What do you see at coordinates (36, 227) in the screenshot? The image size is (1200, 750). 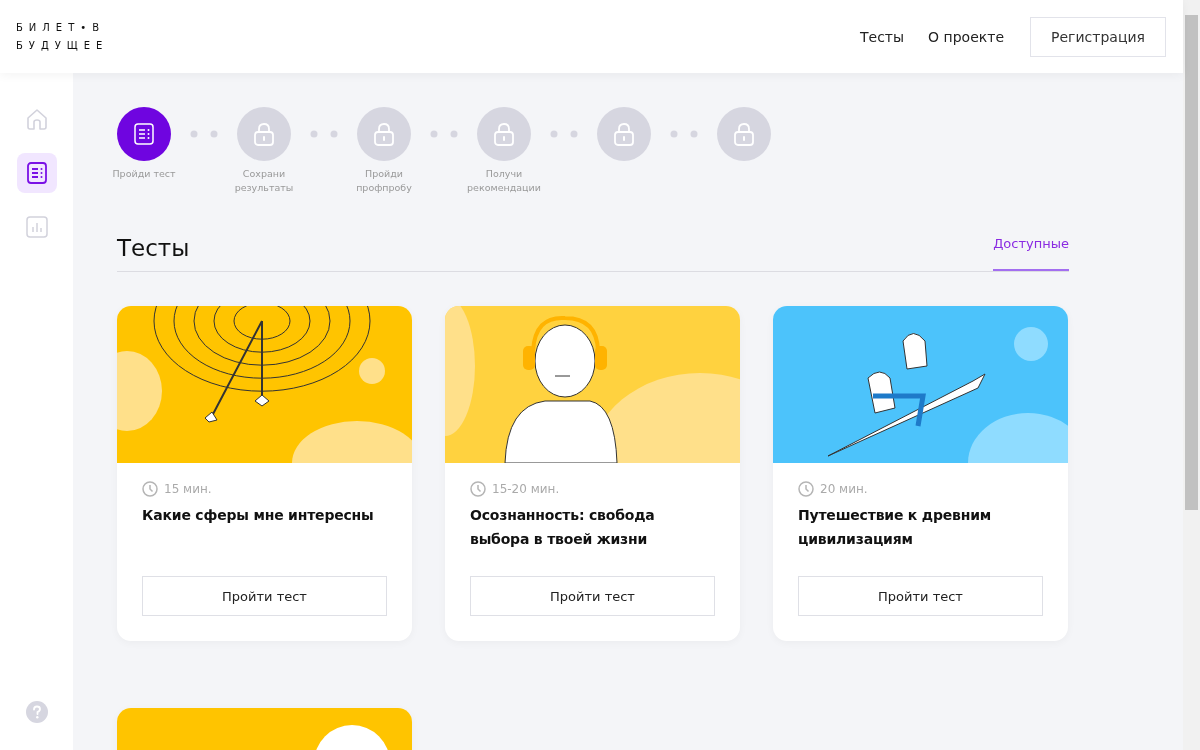 I see `bar-chart-icon` at bounding box center [36, 227].